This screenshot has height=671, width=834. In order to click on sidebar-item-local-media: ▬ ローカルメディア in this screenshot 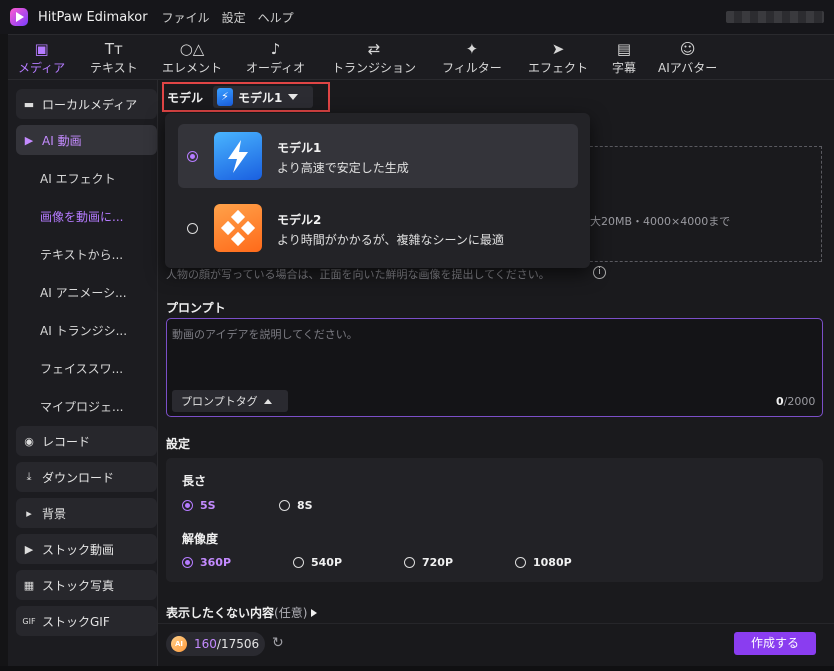, I will do `click(86, 104)`.